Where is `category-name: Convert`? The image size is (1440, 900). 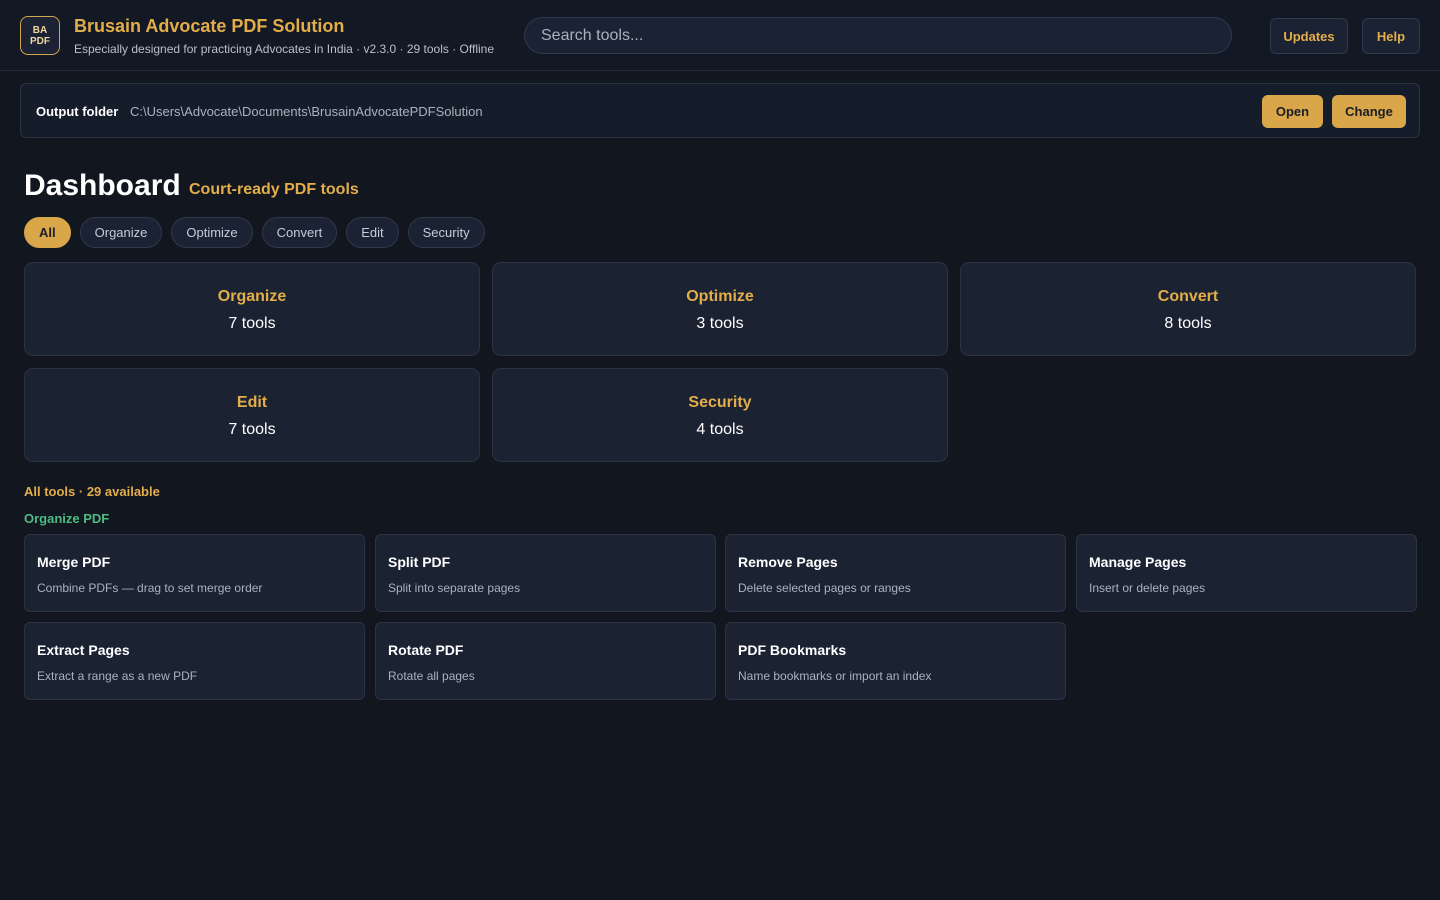 category-name: Convert is located at coordinates (1188, 296).